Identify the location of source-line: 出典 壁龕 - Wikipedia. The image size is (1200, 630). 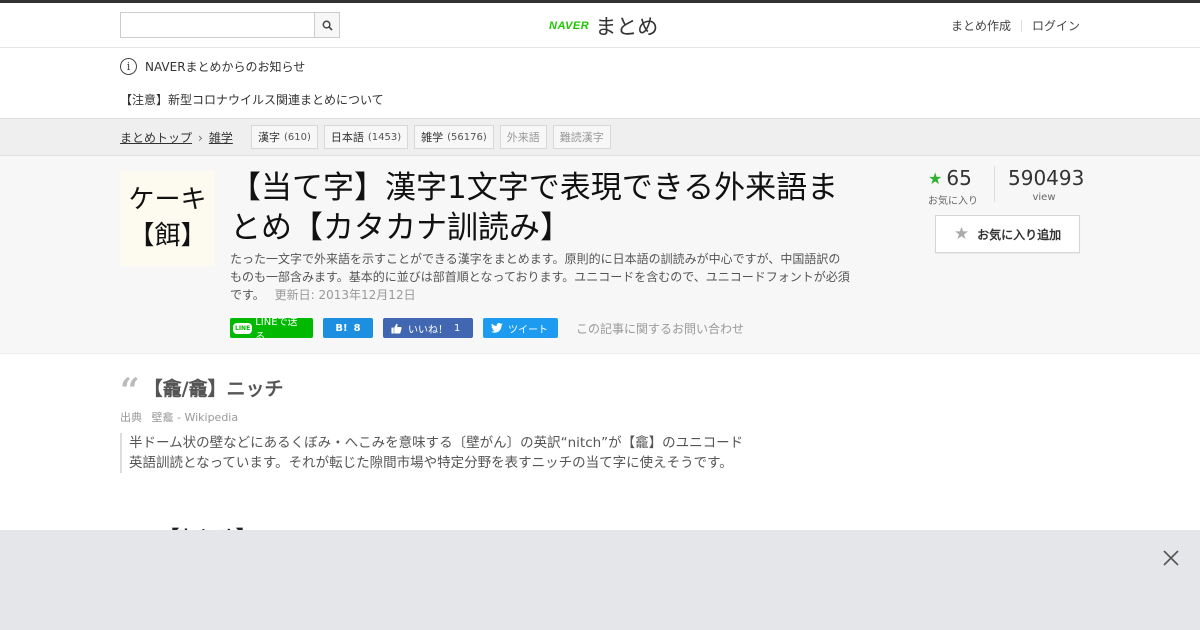
(440, 417).